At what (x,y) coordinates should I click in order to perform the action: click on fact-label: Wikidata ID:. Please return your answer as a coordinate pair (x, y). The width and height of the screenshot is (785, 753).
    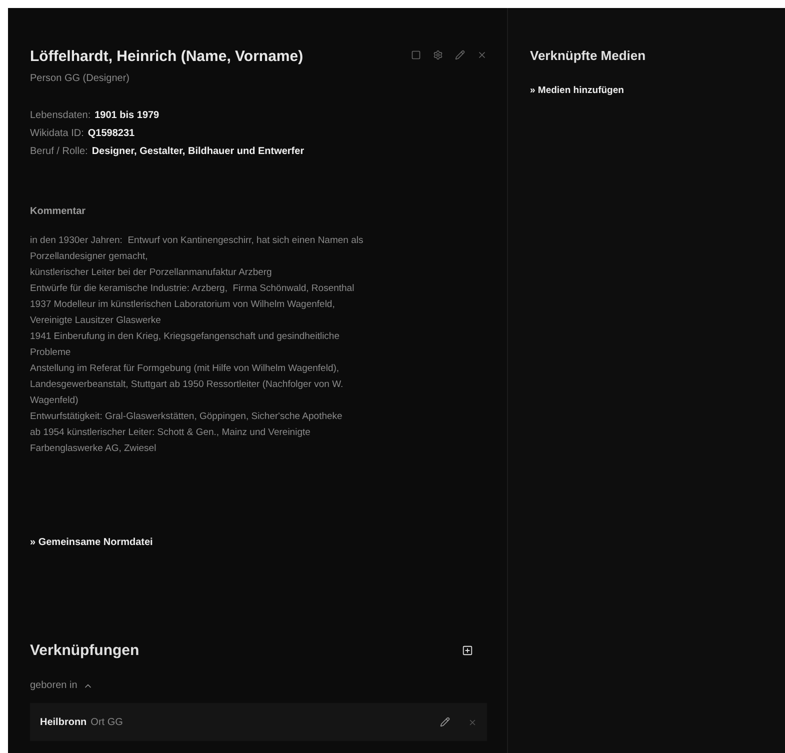
    Looking at the image, I should click on (57, 133).